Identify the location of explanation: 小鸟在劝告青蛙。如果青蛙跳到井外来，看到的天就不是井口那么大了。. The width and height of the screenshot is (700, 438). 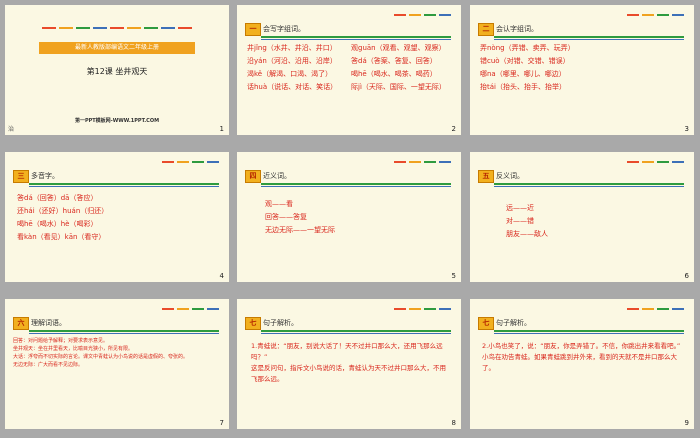
(579, 362).